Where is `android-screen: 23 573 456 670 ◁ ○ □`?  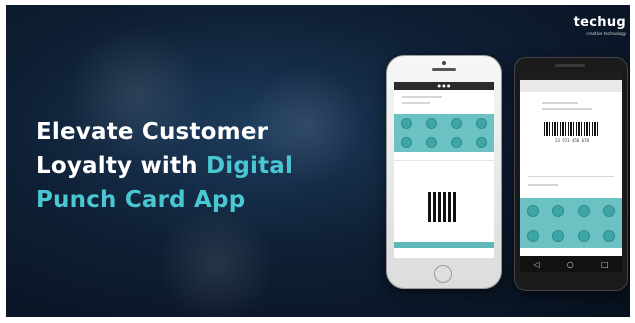 android-screen: 23 573 456 670 ◁ ○ □ is located at coordinates (571, 172).